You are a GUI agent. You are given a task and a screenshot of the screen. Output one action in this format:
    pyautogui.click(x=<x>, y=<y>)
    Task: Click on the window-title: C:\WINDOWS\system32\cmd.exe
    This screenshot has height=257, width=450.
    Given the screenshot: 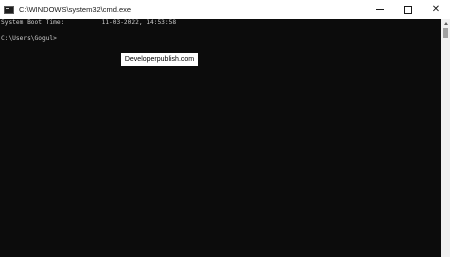 What is the action you would take?
    pyautogui.click(x=75, y=9)
    